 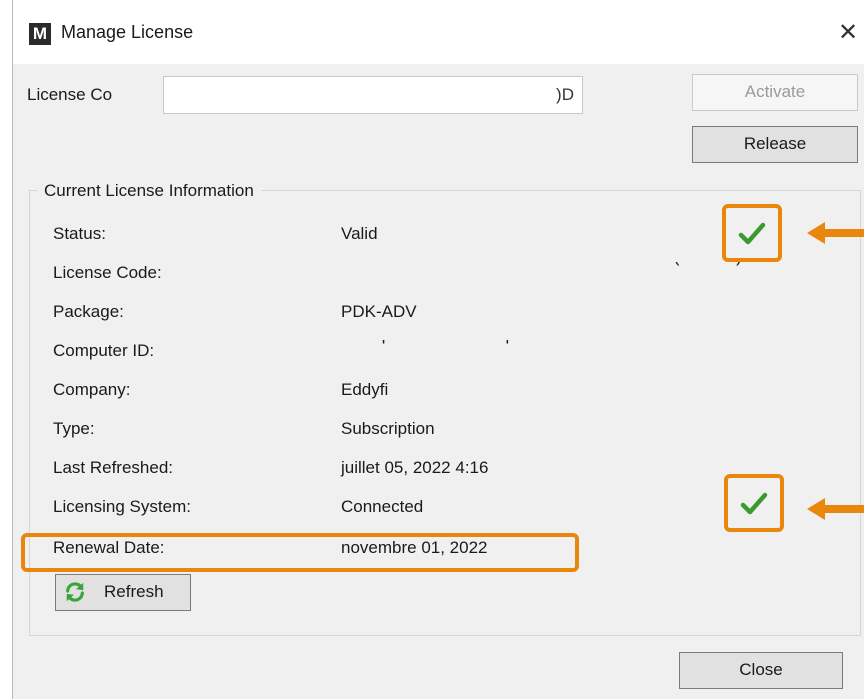 I want to click on status-arrow-icon, so click(x=835, y=233).